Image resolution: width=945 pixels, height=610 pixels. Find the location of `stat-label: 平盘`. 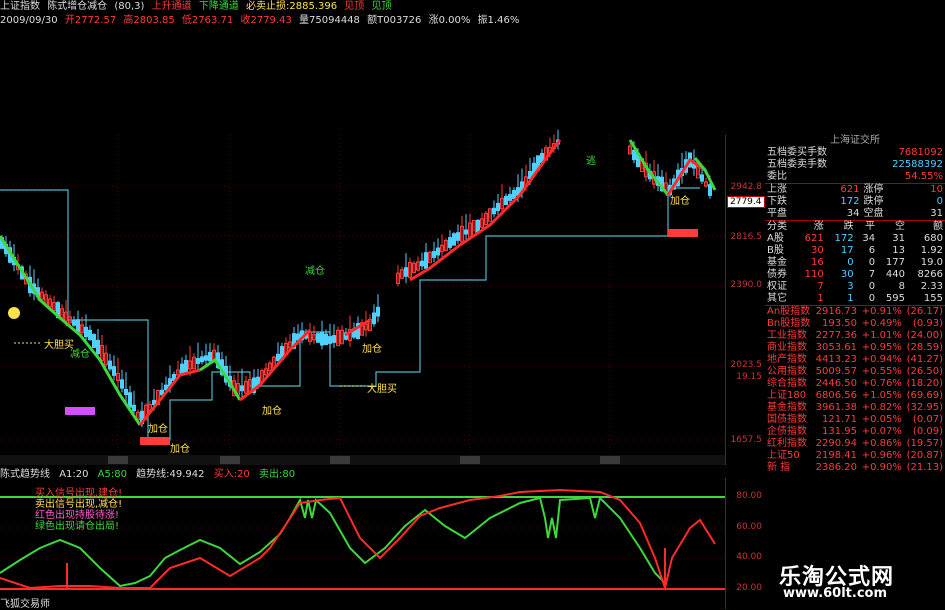

stat-label: 平盘 is located at coordinates (777, 213).